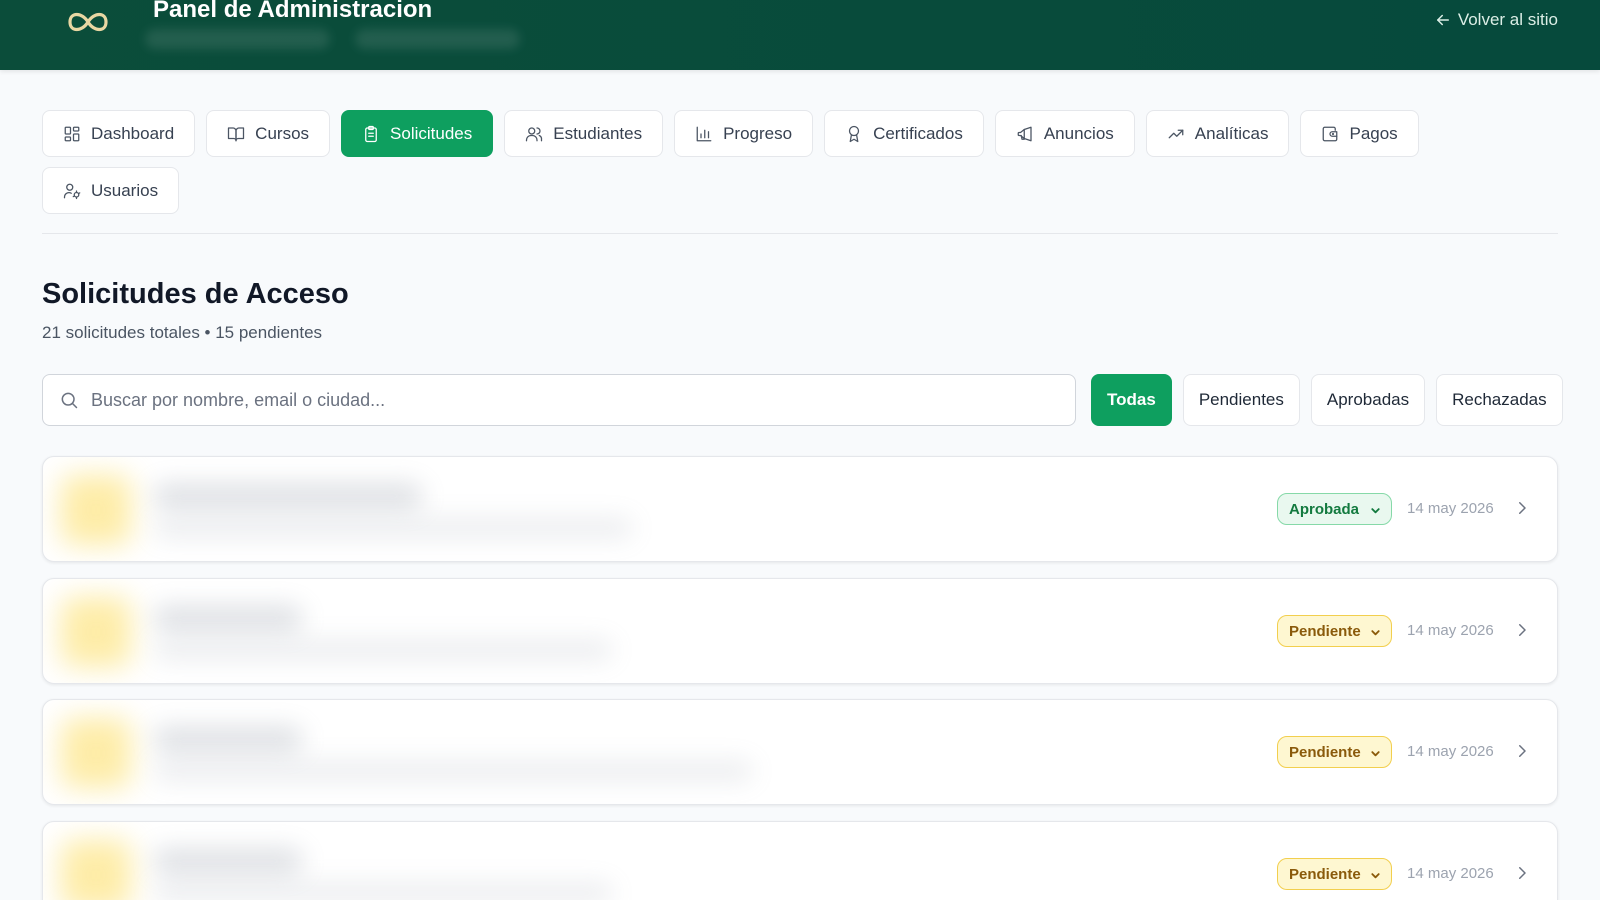  I want to click on top-header: Panel de Administracion Volver al sitio, so click(800, 35).